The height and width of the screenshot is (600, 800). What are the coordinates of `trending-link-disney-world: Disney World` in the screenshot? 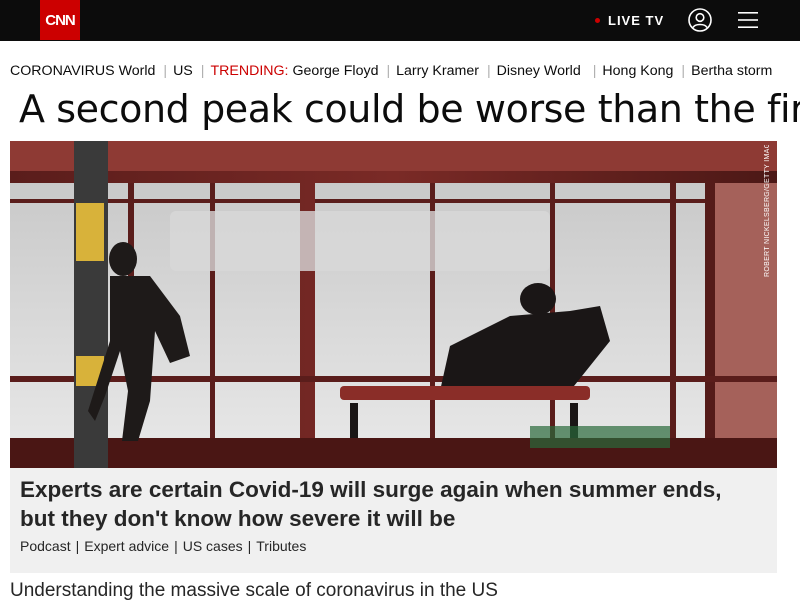 It's located at (539, 71).